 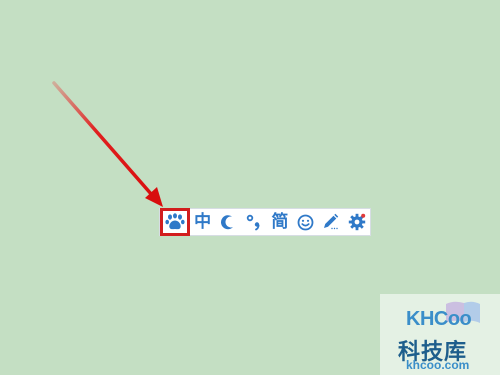 I want to click on half-full-width-button, so click(x=229, y=222).